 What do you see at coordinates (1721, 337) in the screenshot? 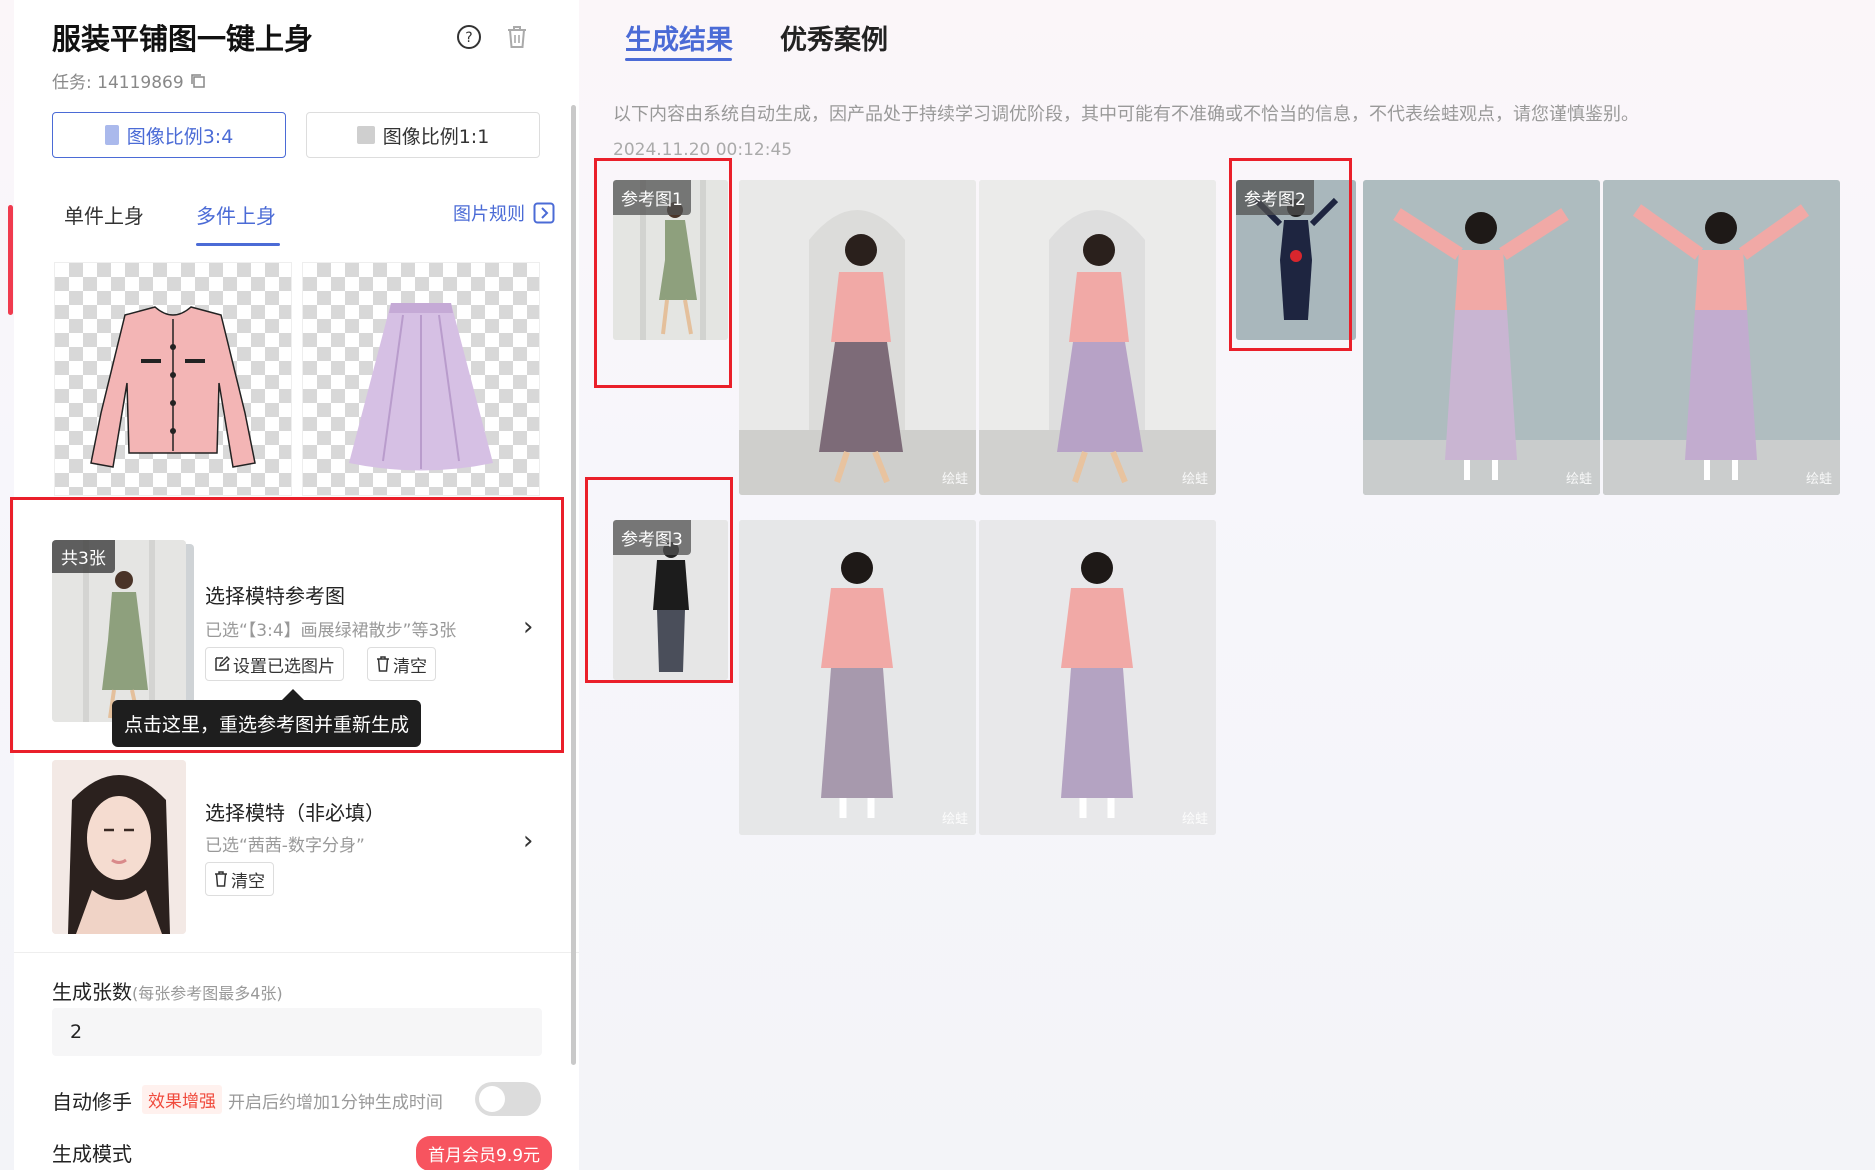
I see `result-image-4: 绘蛙` at bounding box center [1721, 337].